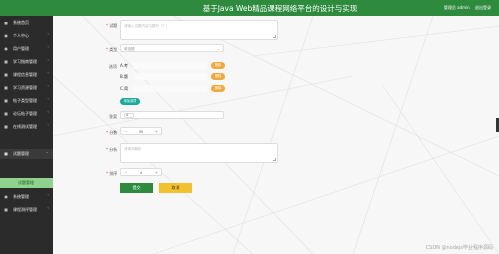 This screenshot has height=254, width=499. What do you see at coordinates (175, 188) in the screenshot?
I see `cancel-button: 取消` at bounding box center [175, 188].